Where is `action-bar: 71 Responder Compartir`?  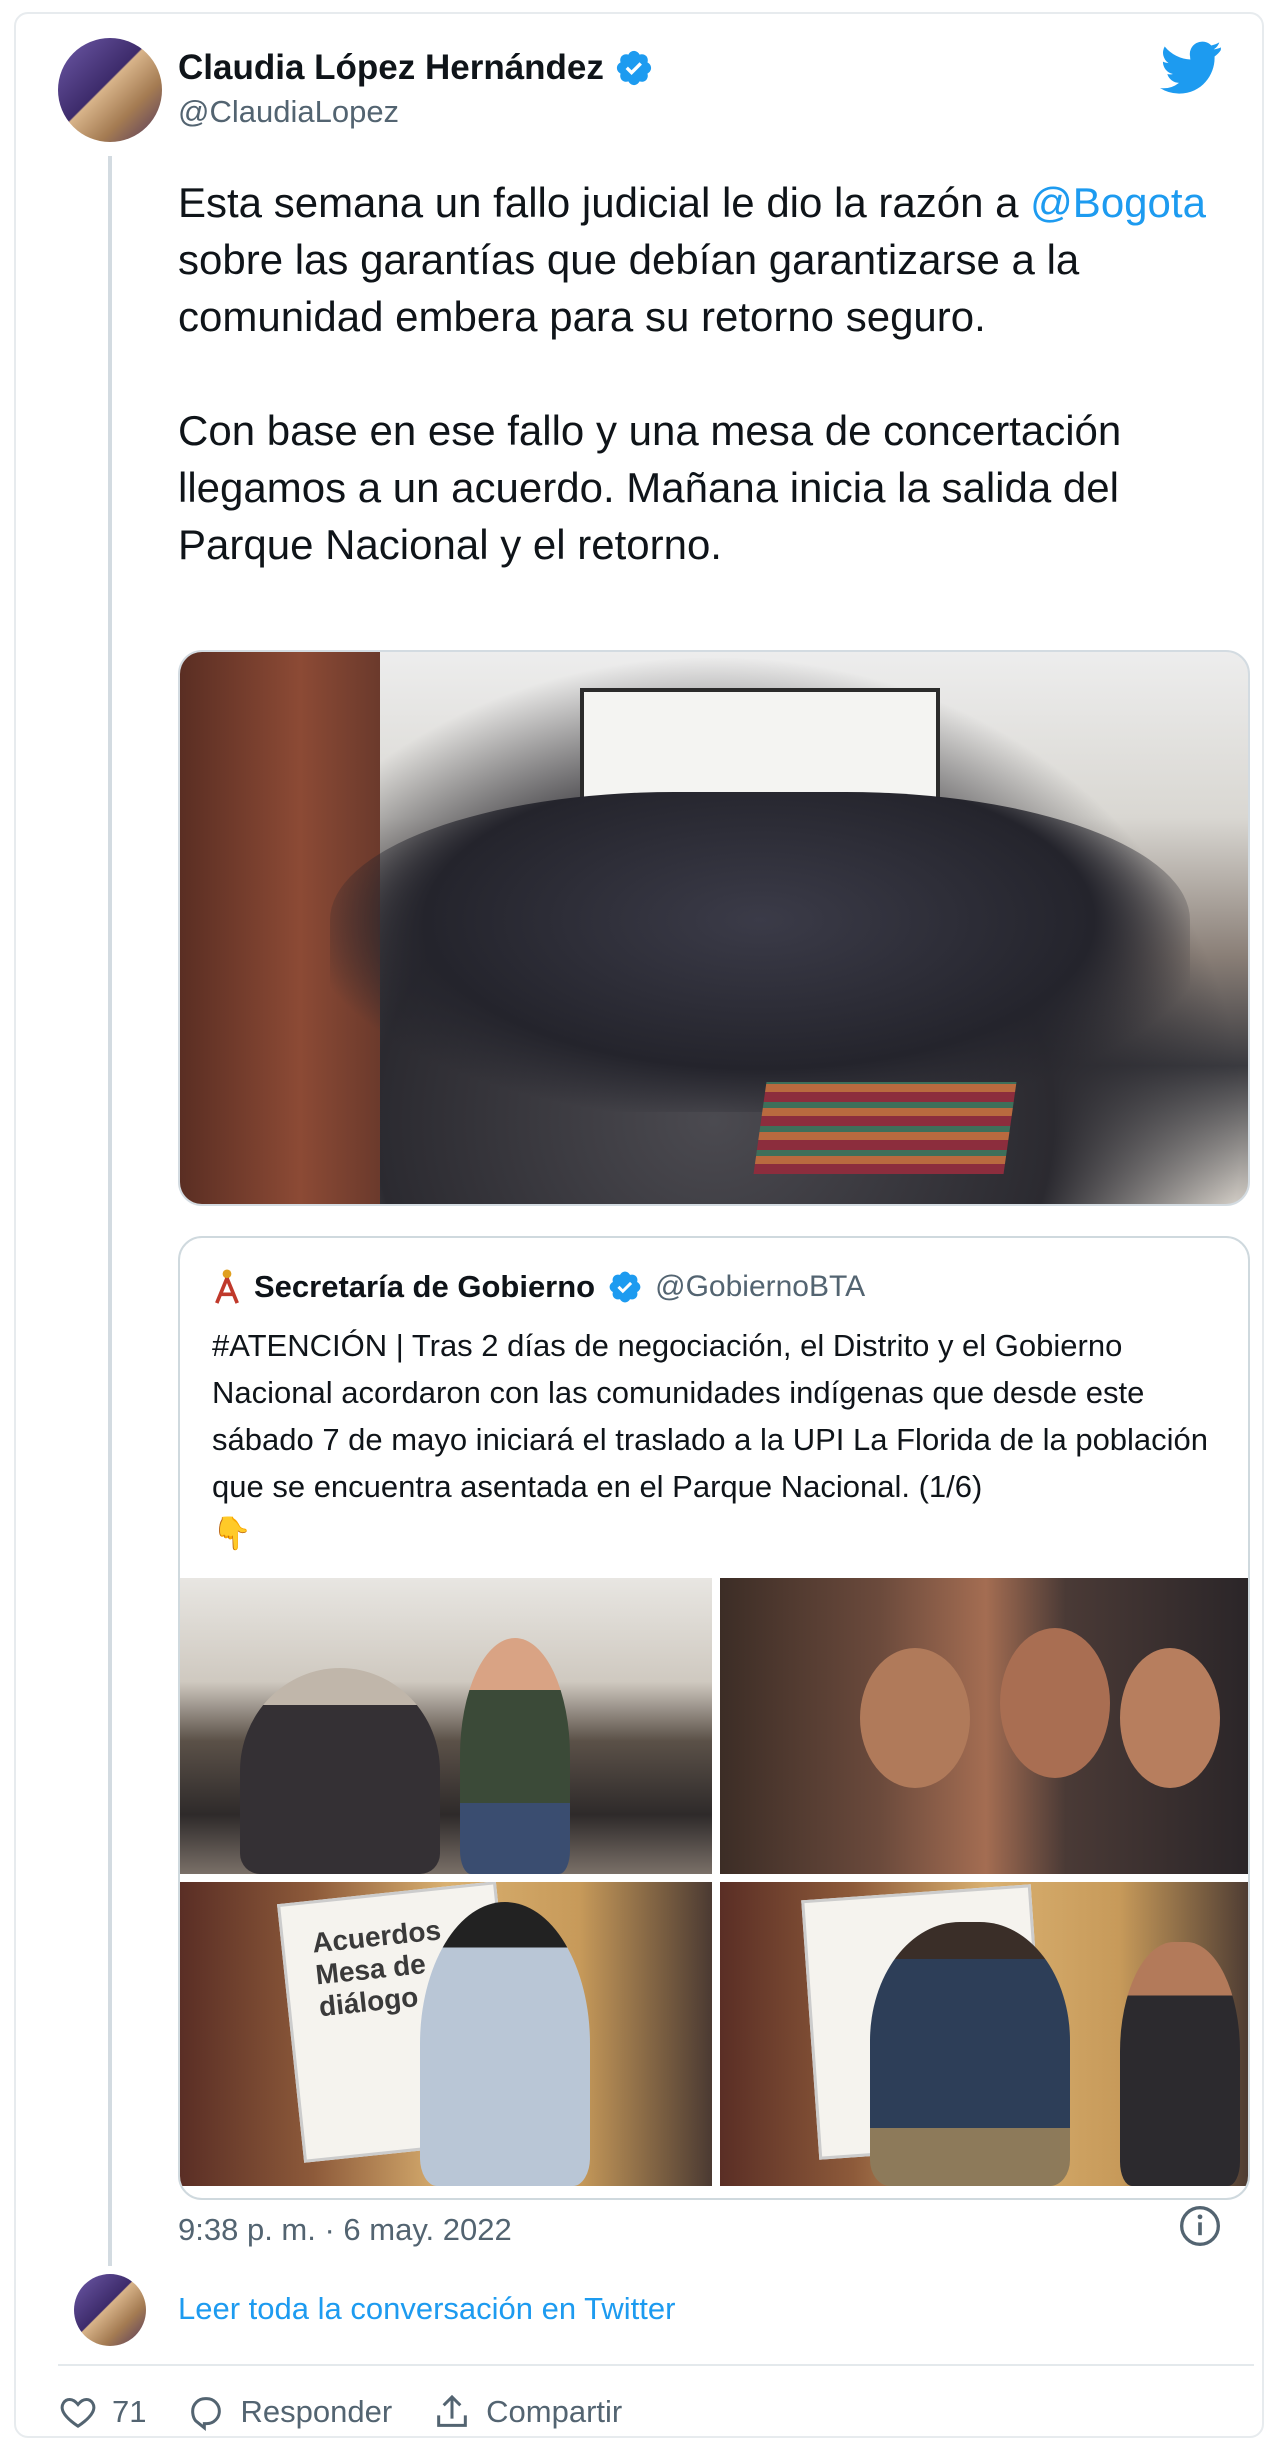 action-bar: 71 Responder Compartir is located at coordinates (360, 2412).